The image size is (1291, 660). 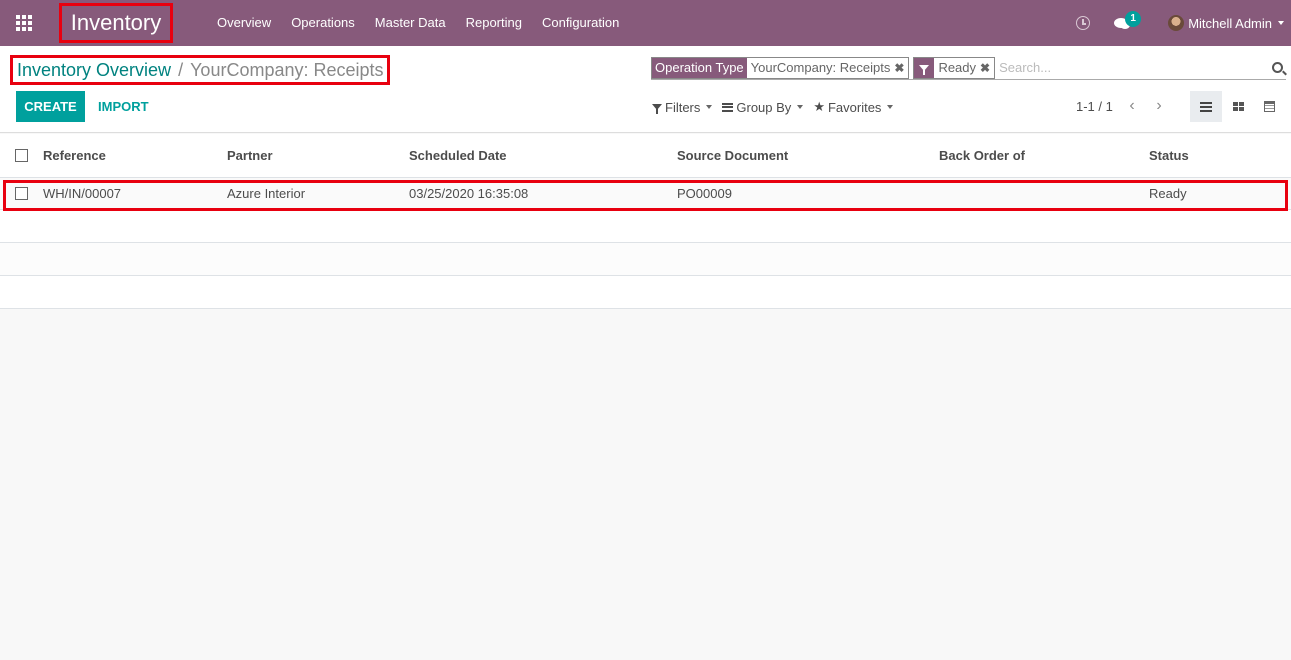 I want to click on app-title: Inventory, so click(x=116, y=23).